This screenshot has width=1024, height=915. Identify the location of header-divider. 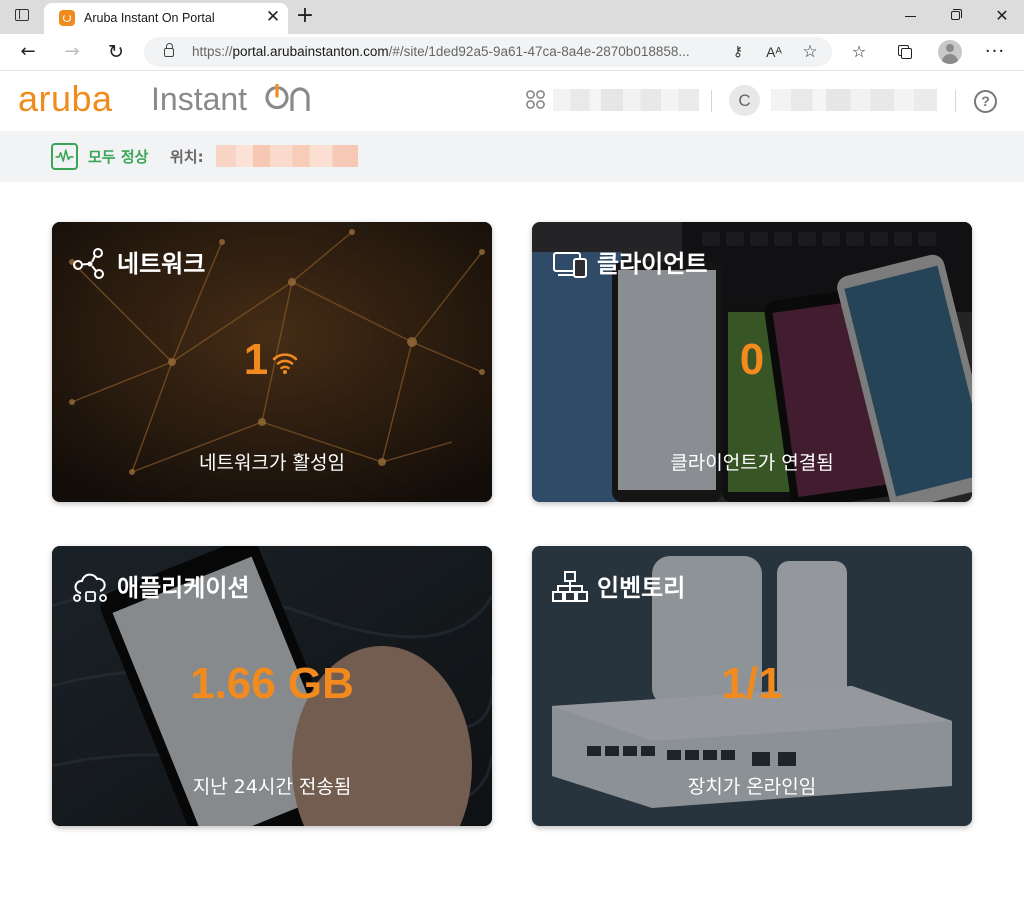
(711, 101).